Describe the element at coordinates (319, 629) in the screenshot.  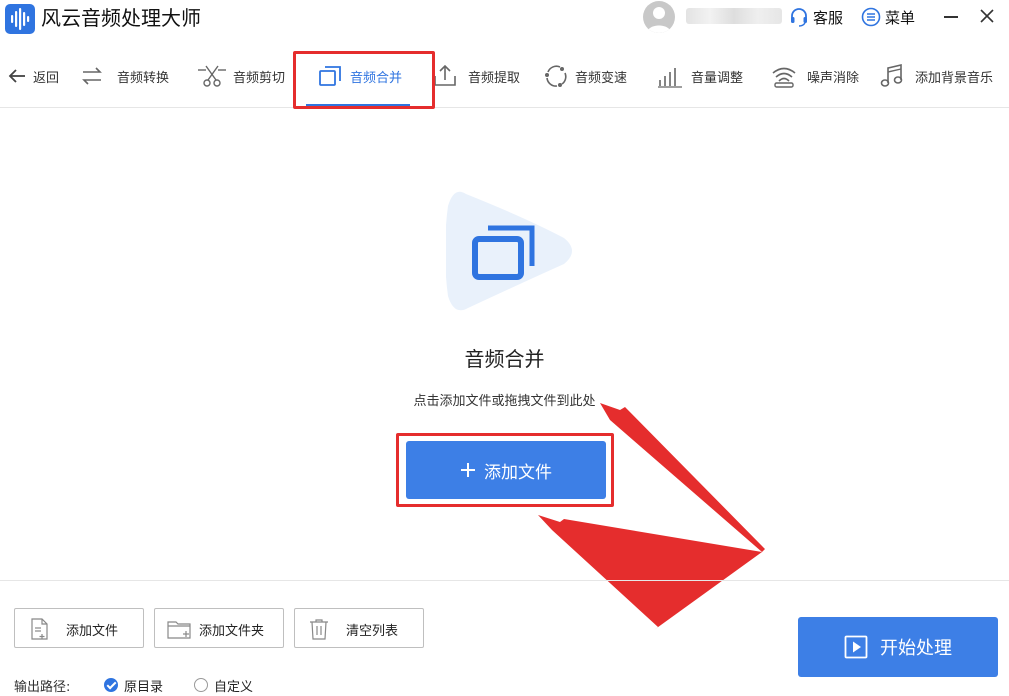
I see `trash-icon` at that location.